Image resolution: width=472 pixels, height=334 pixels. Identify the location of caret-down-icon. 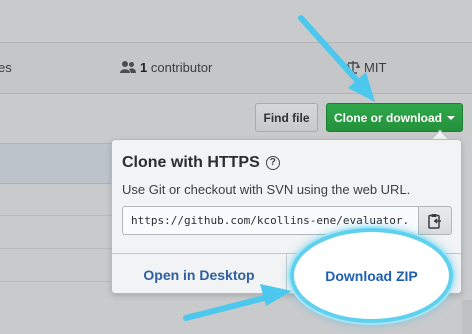
(451, 118).